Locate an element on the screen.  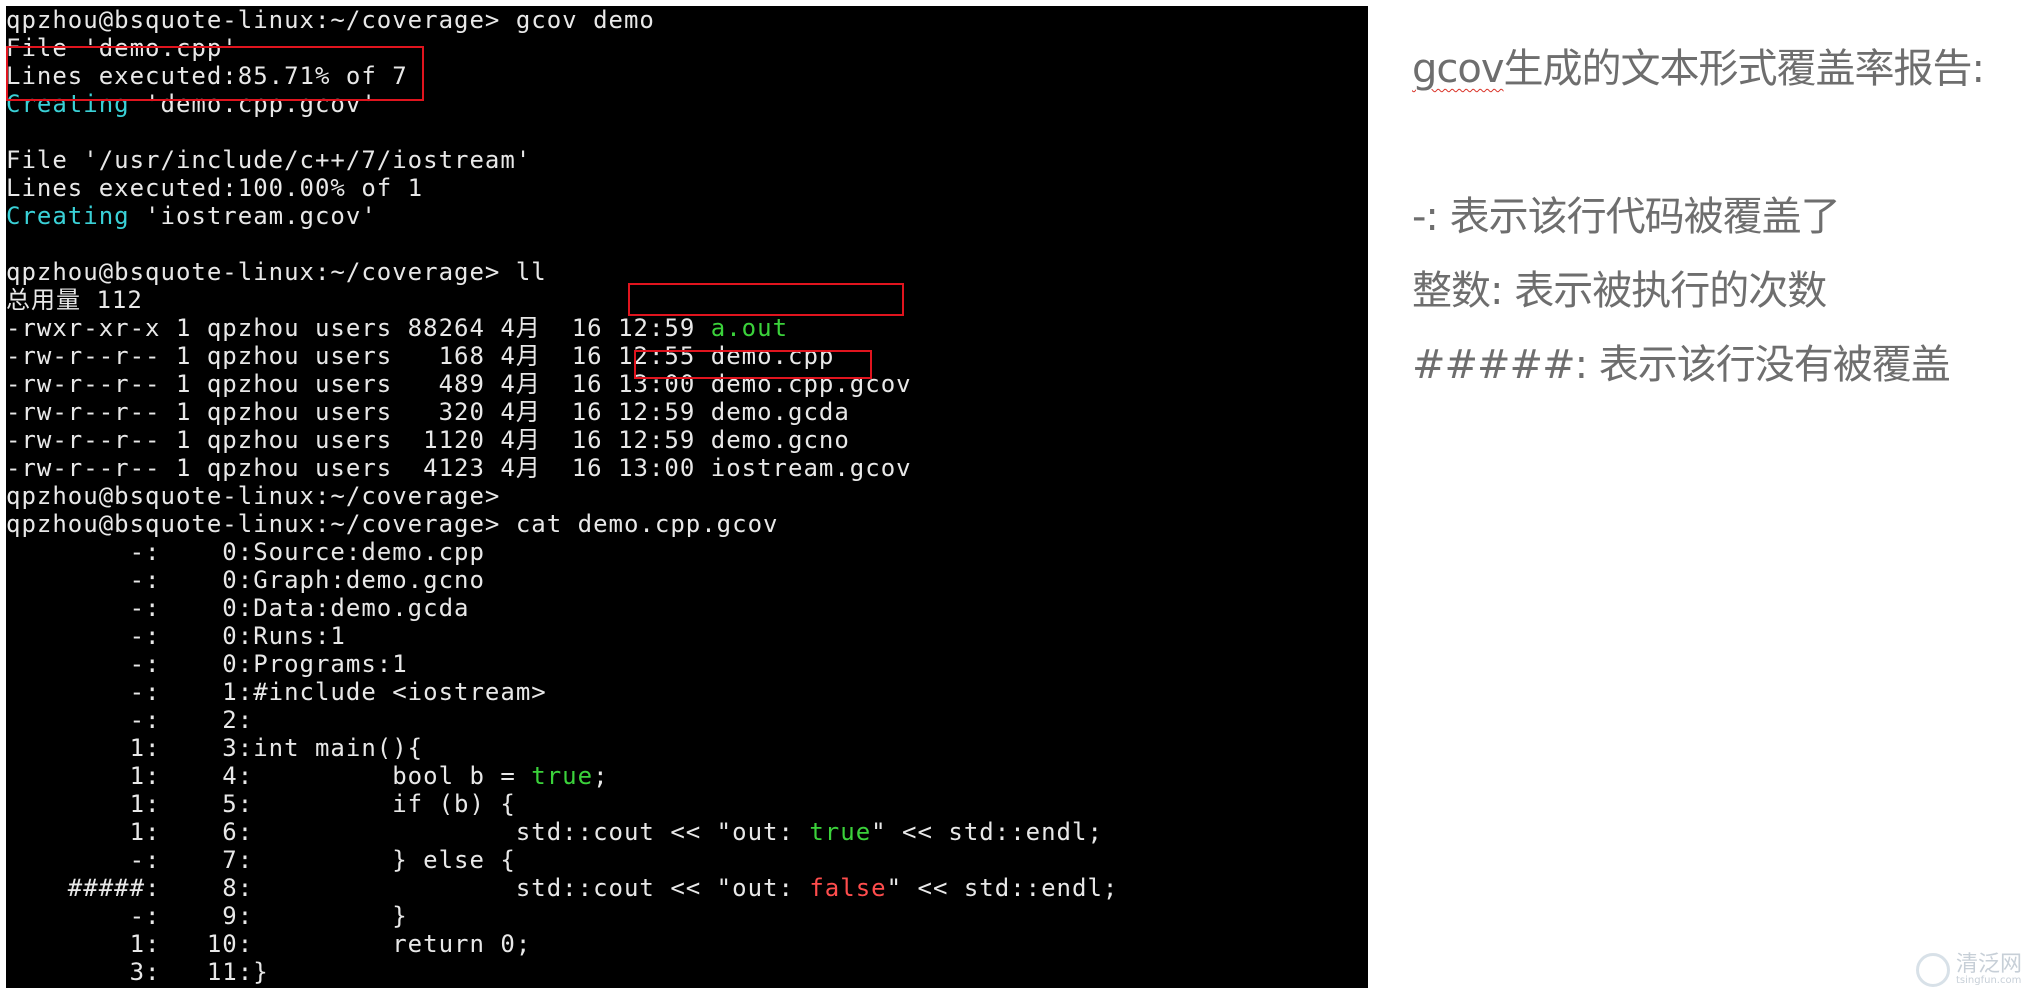
terminal-line: 3: 11:} is located at coordinates (562, 972).